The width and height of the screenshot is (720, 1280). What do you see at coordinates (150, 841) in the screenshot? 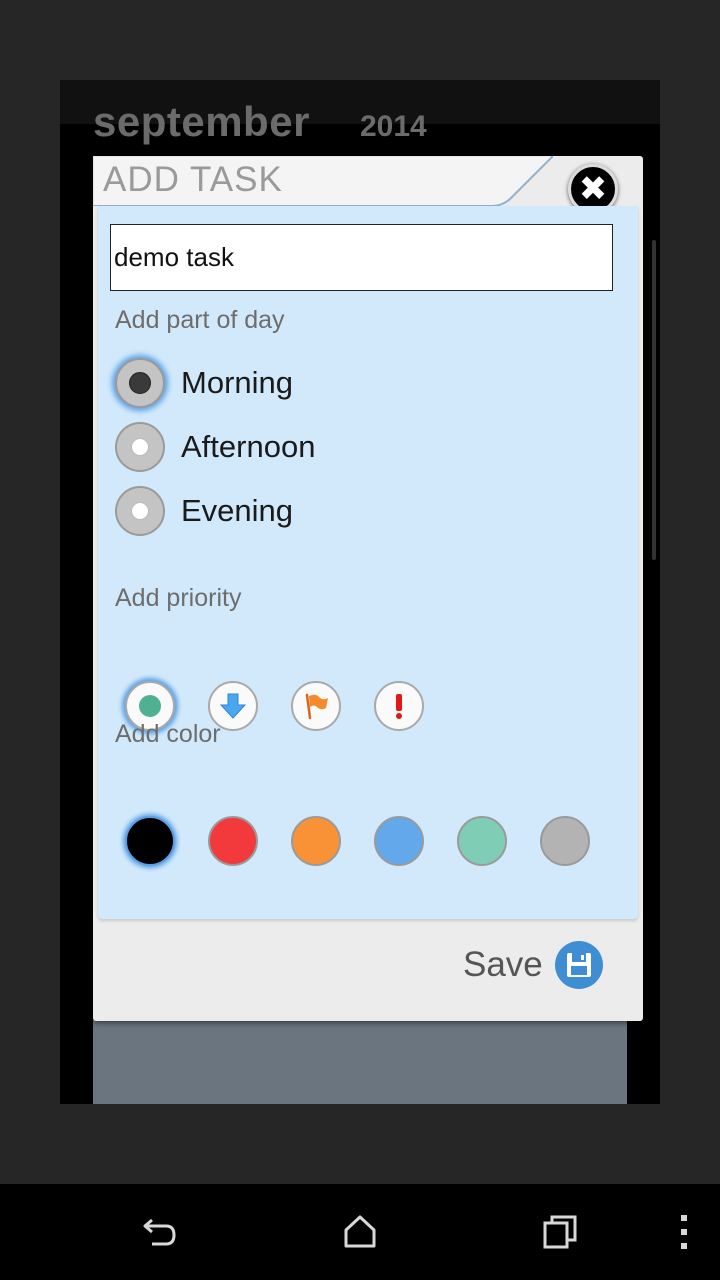
I see `color-swatch-black` at bounding box center [150, 841].